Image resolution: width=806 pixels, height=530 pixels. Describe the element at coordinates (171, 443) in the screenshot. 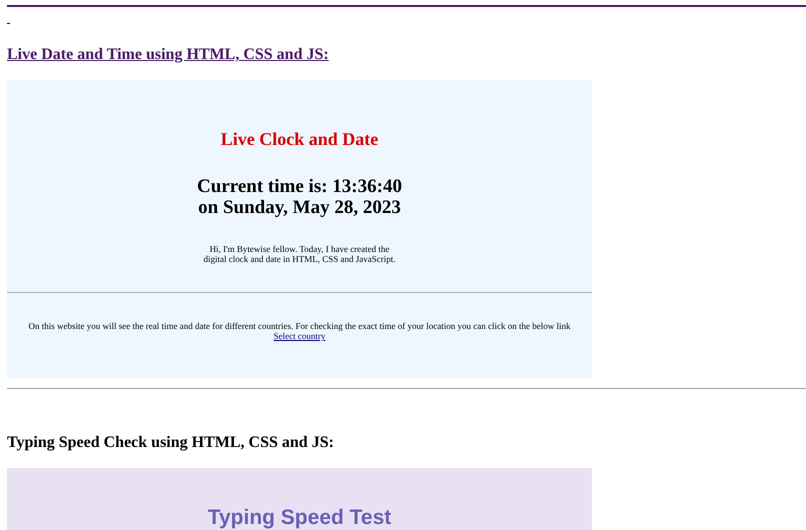

I see `section-heading: Typing Speed Check using HTML, CSS and JS:` at that location.